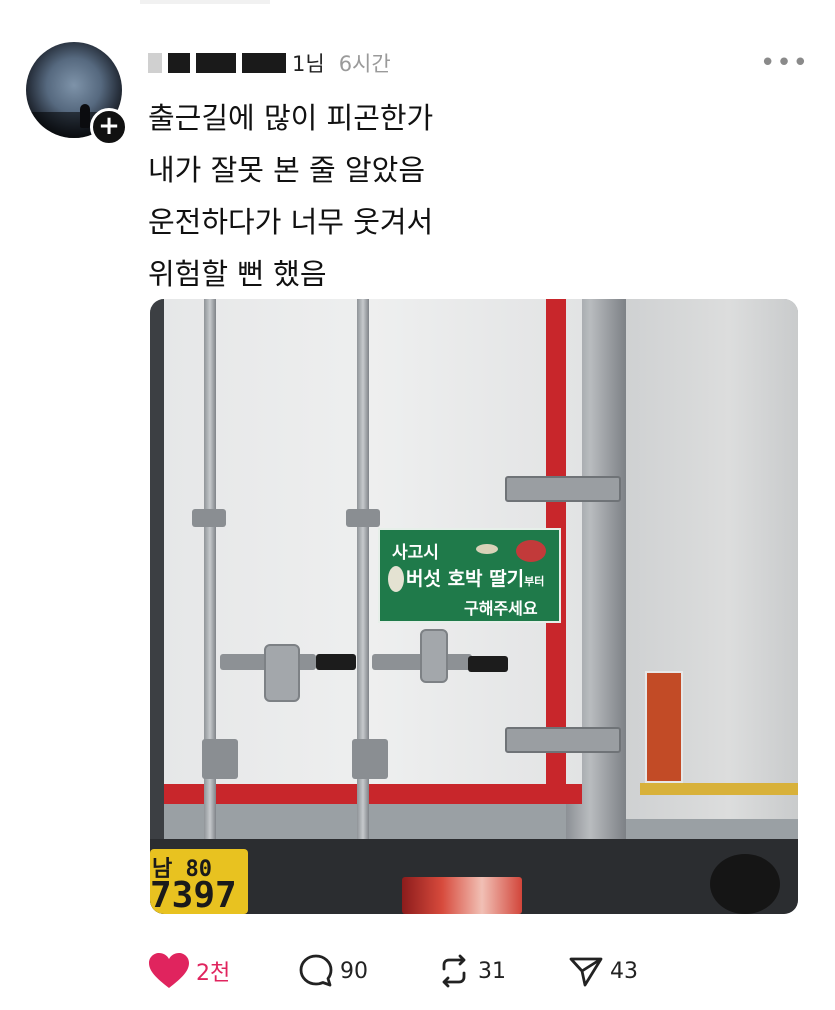 This screenshot has width=835, height=1010. I want to click on heart-icon, so click(169, 970).